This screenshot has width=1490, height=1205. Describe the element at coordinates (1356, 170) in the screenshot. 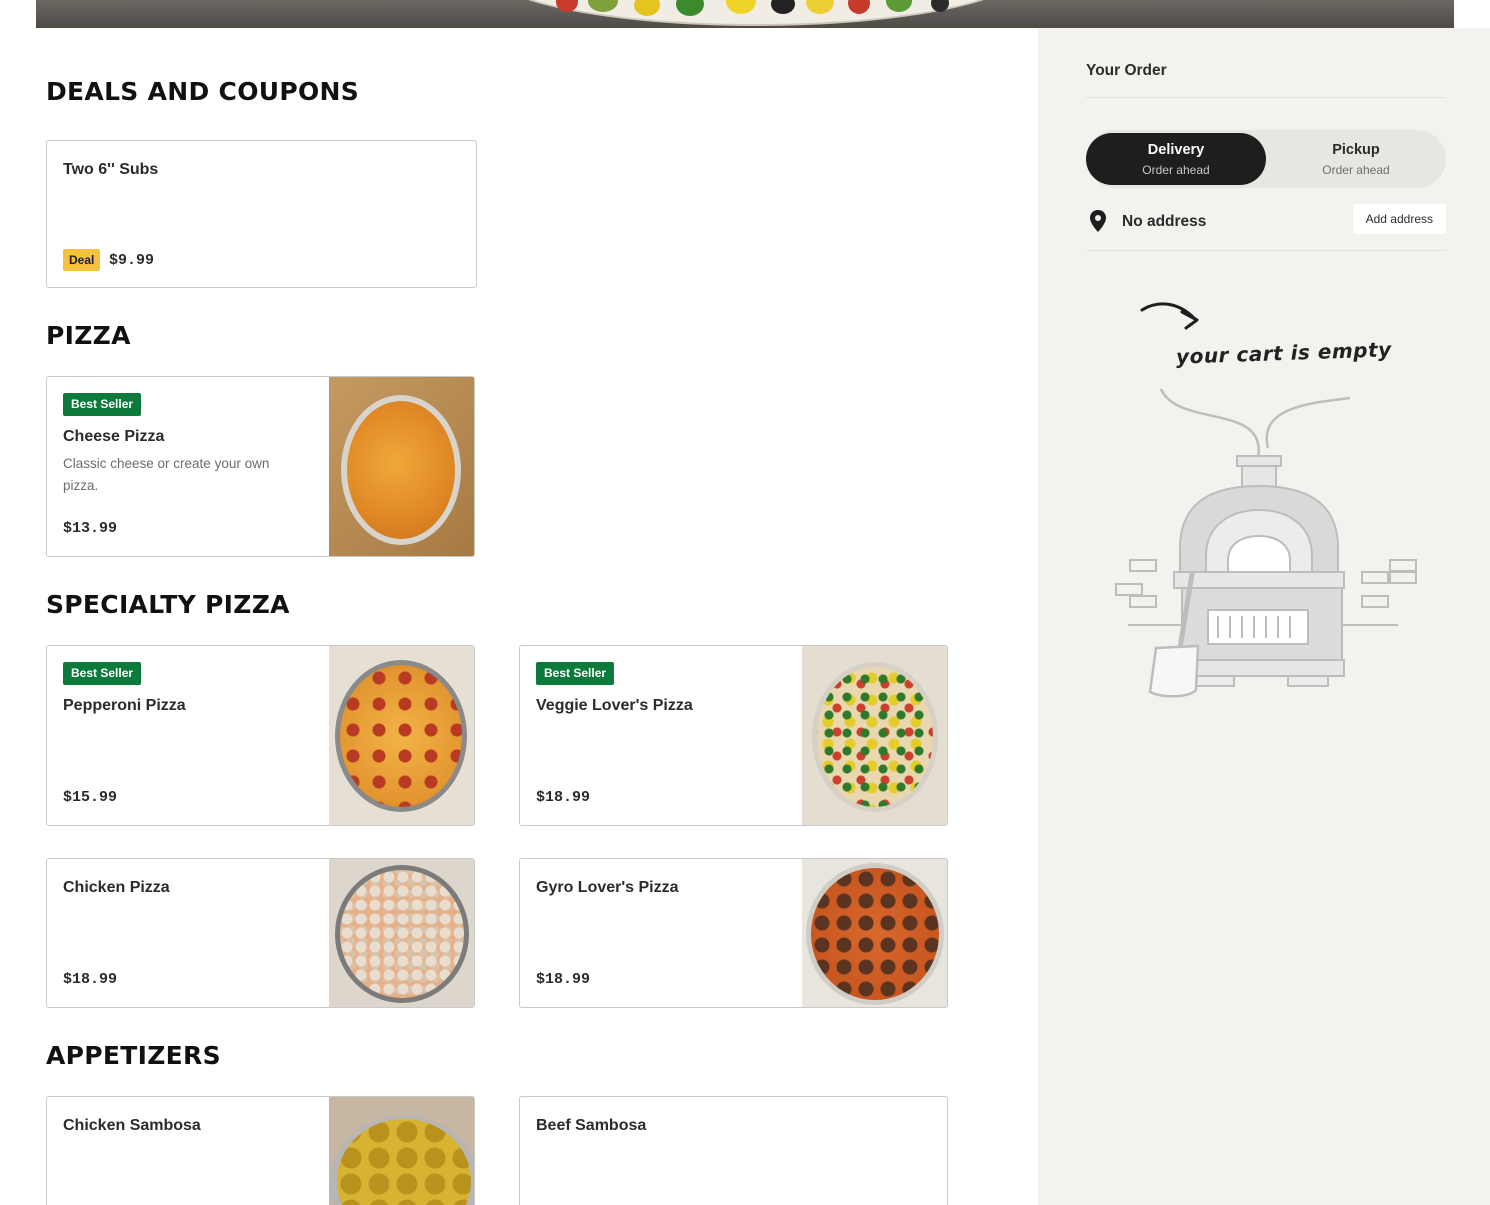

I see `pickup-sub: Order ahead` at that location.